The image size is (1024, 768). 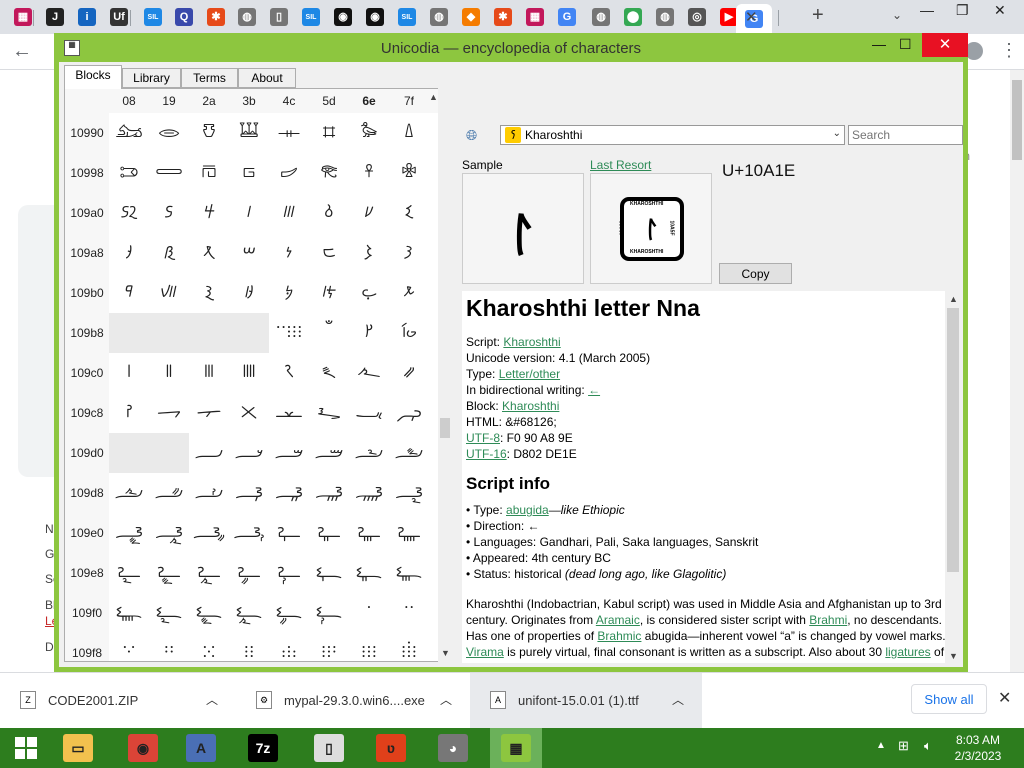 I want to click on taskbar-app-button: ʋ, so click(x=391, y=748).